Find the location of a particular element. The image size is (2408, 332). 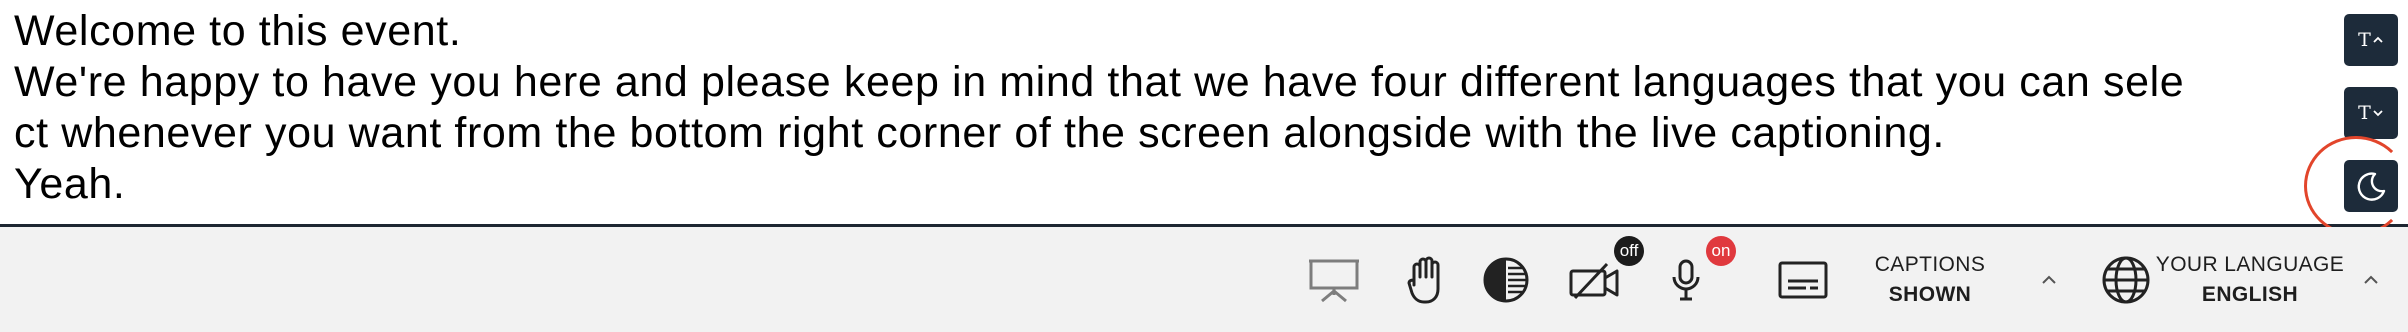

captions-icon-button is located at coordinates (1803, 279).